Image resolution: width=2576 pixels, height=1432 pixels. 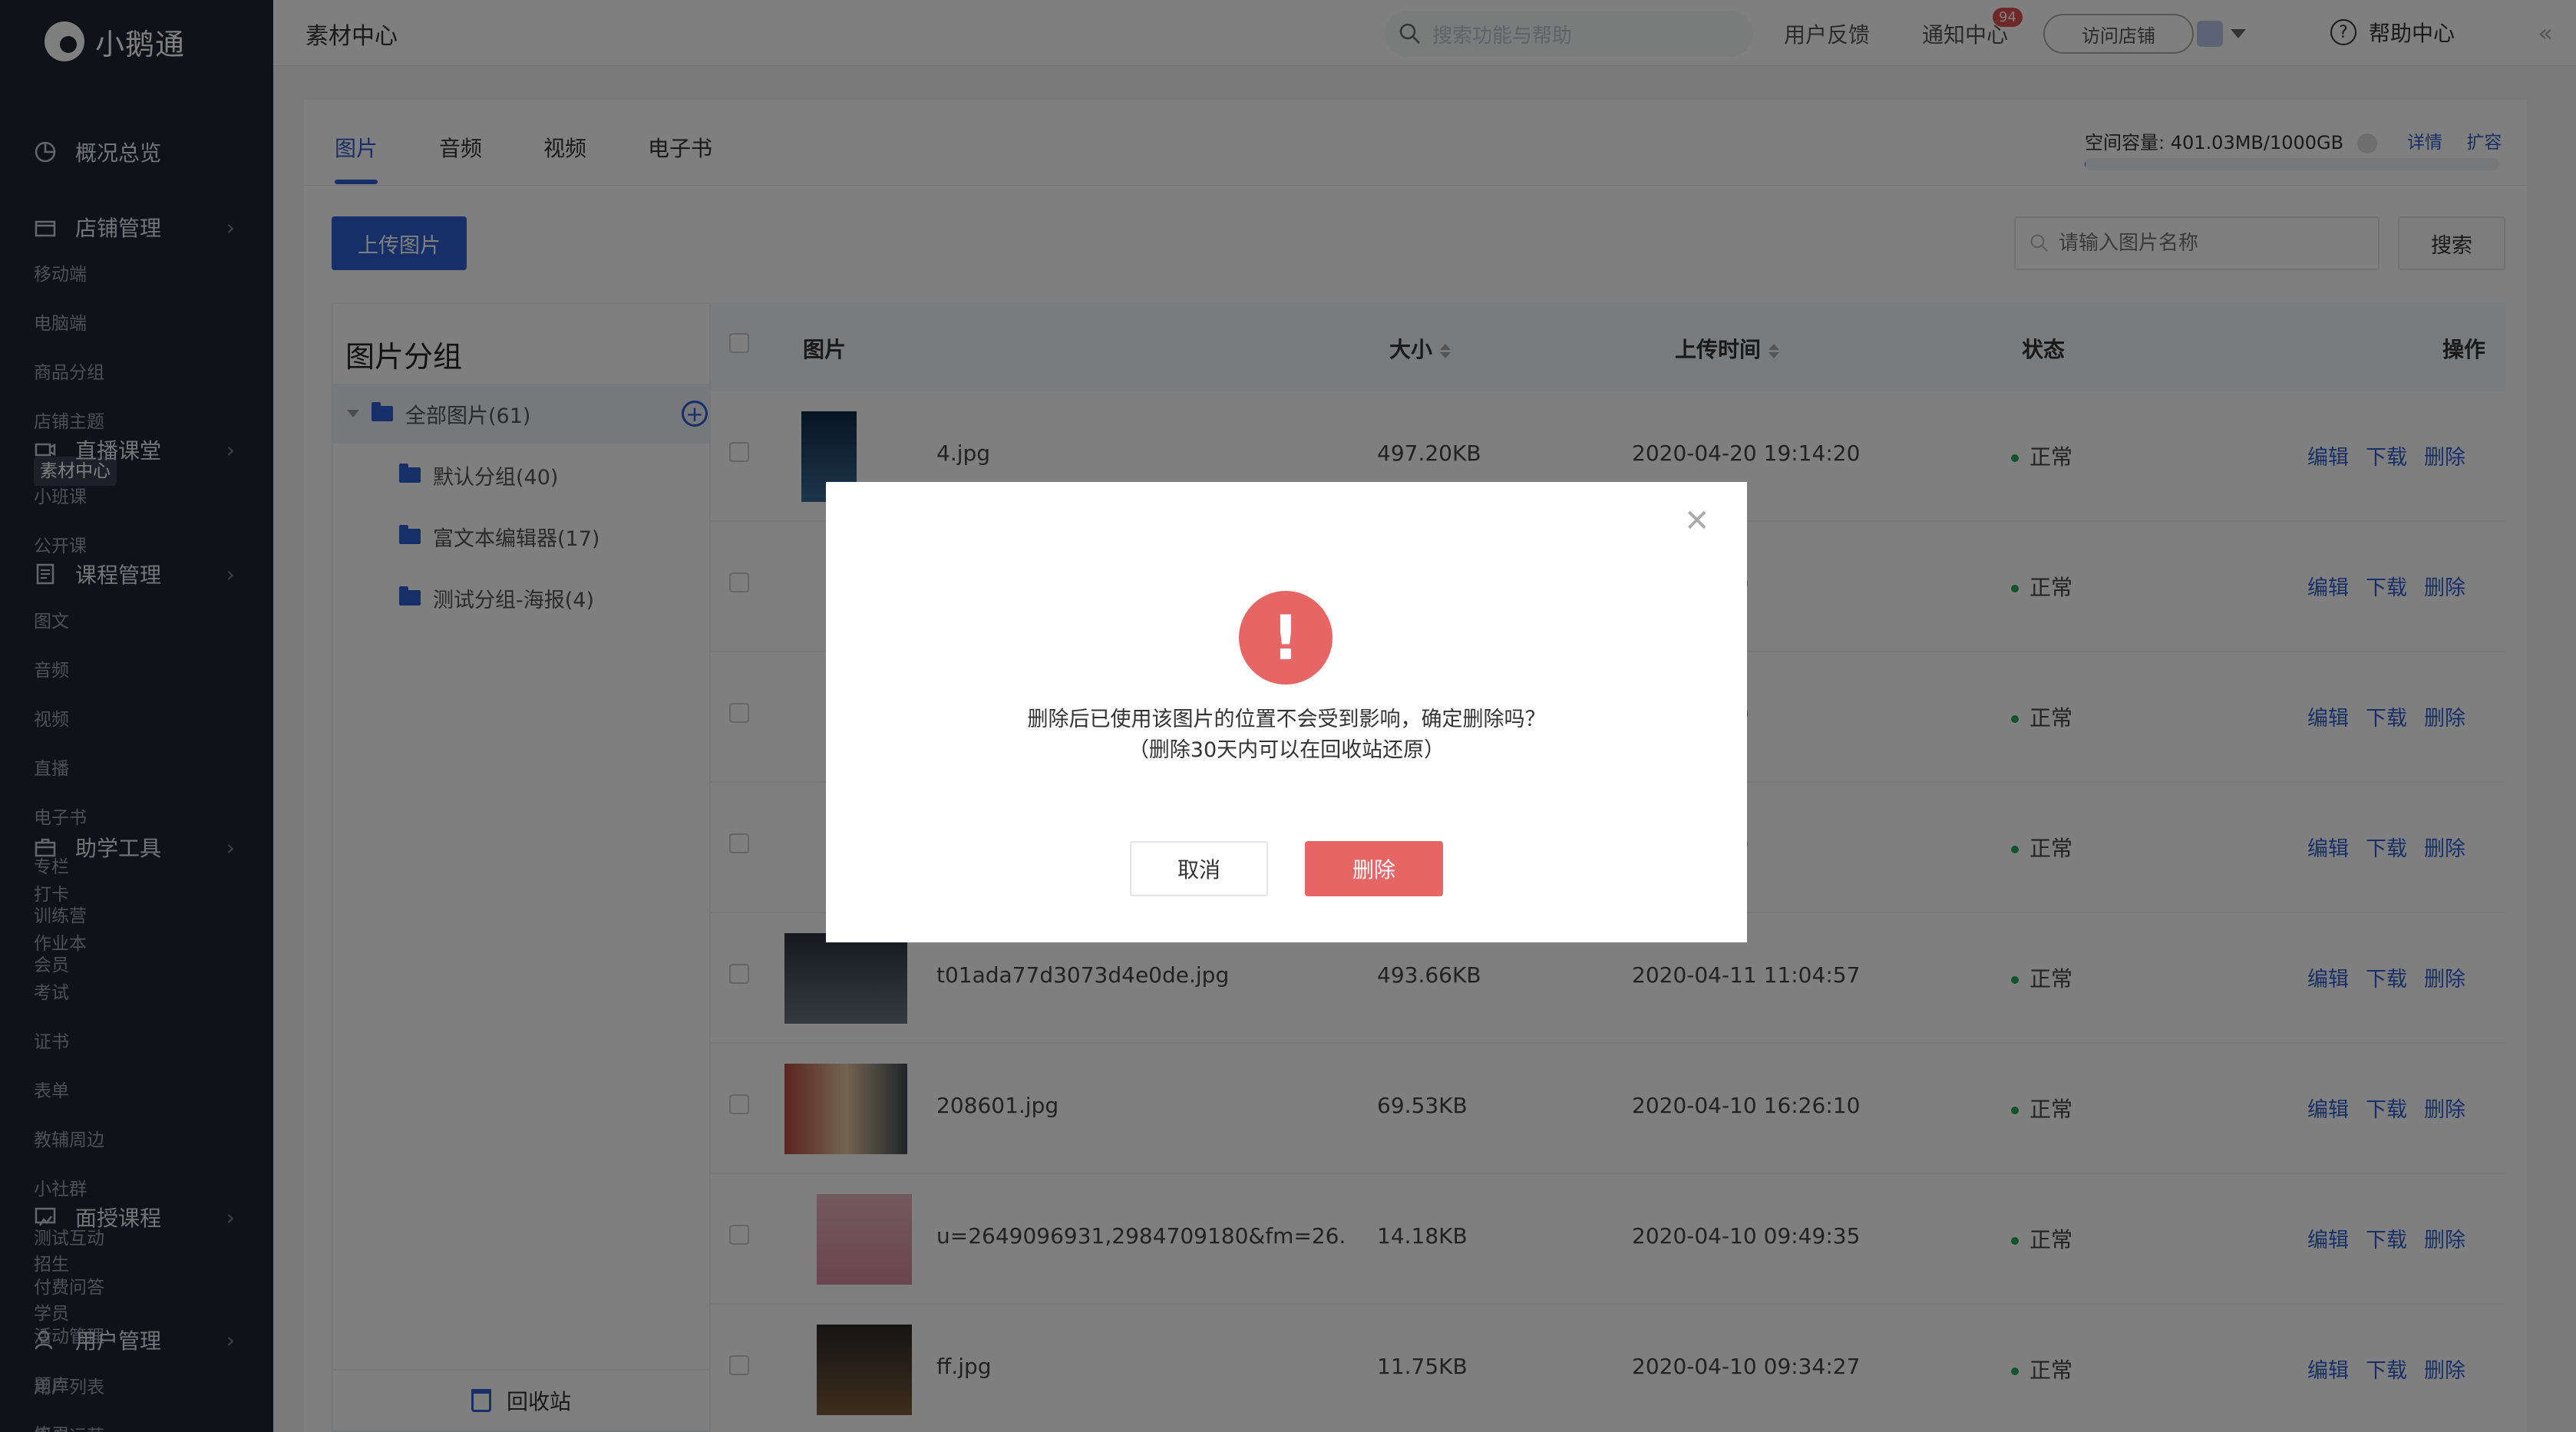 I want to click on close-icon: ✕, so click(x=1697, y=521).